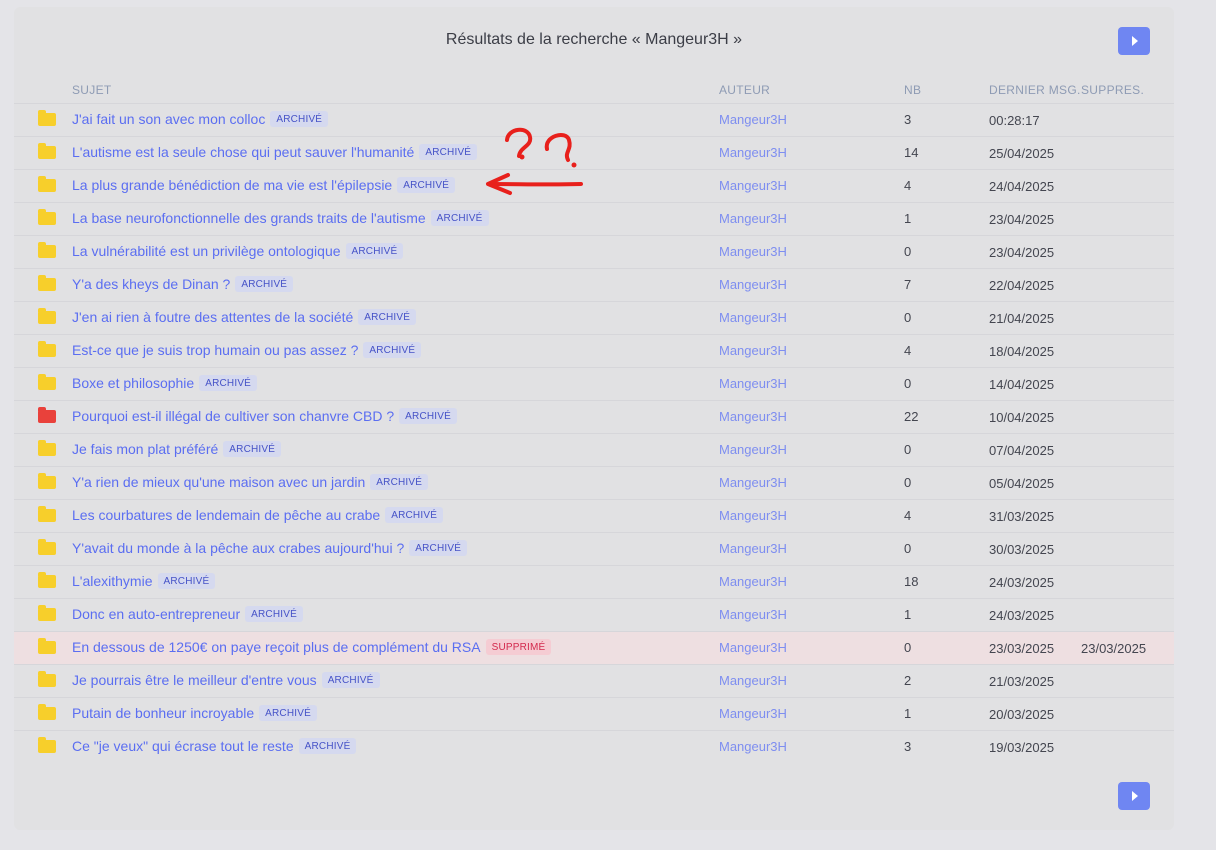 Image resolution: width=1216 pixels, height=850 pixels. What do you see at coordinates (908, 119) in the screenshot?
I see `message-count: 3` at bounding box center [908, 119].